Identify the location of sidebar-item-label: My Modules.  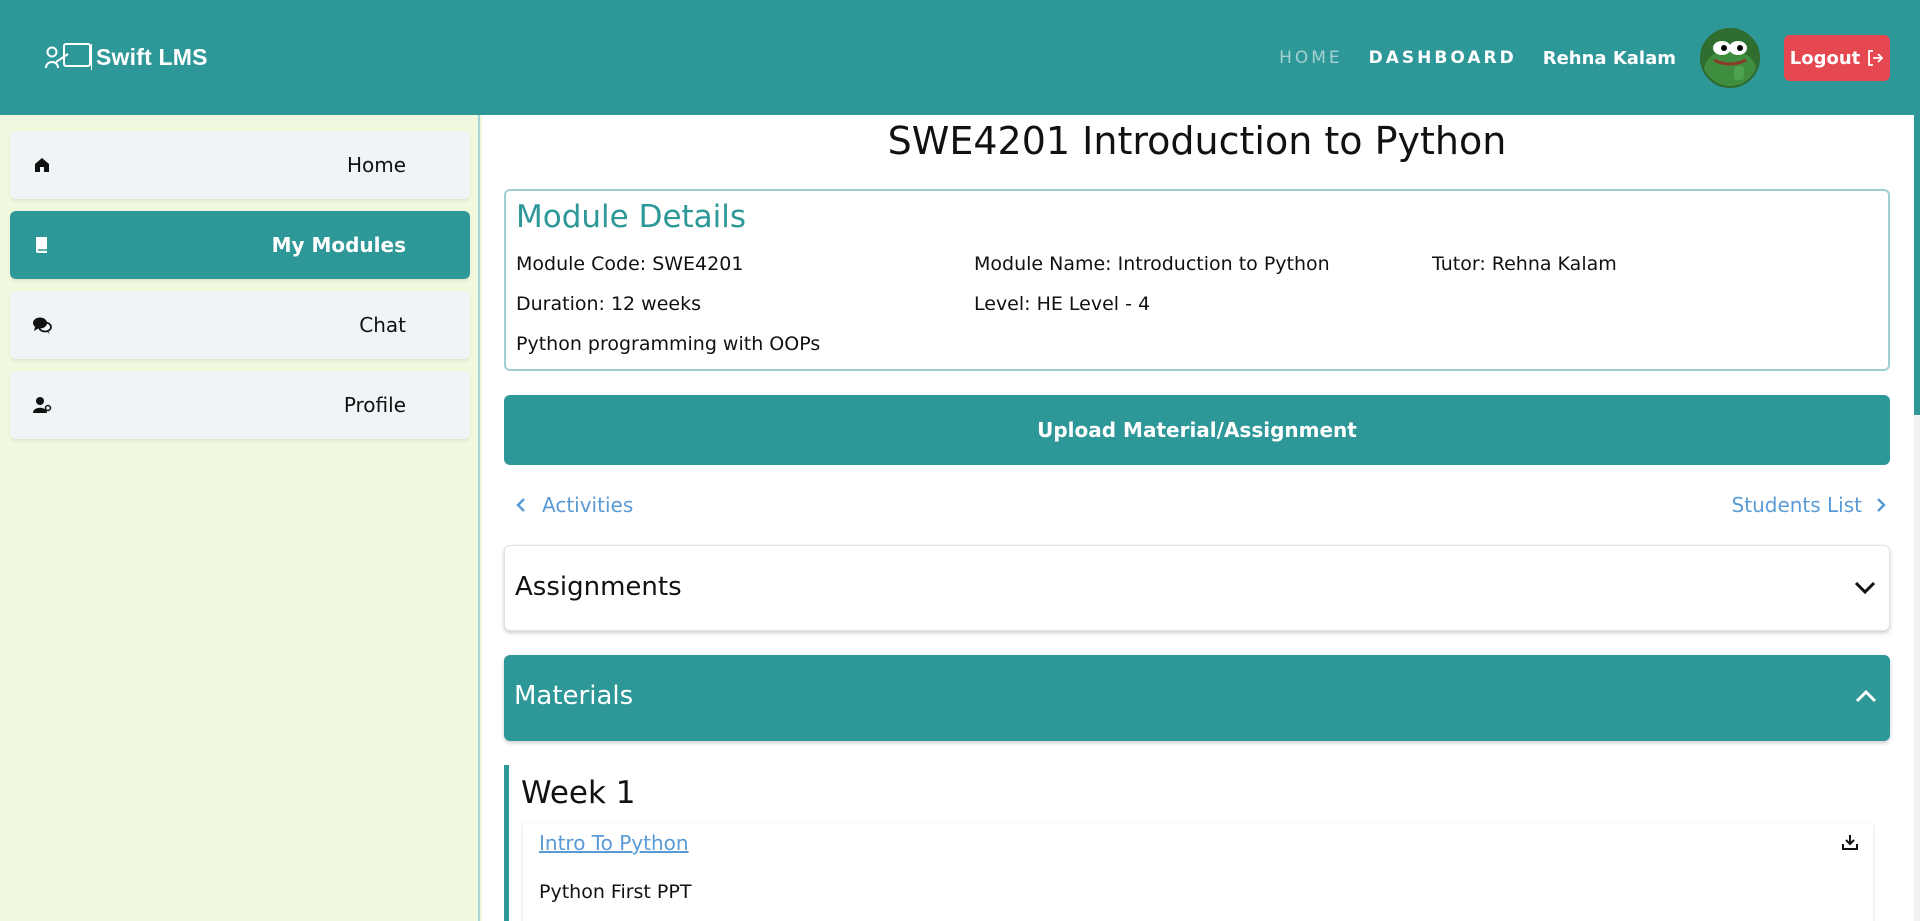
(338, 245).